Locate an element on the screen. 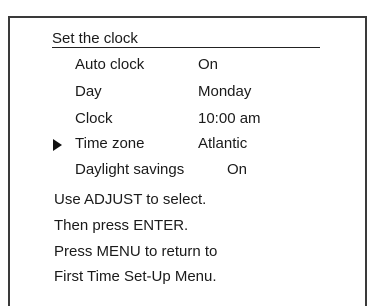 Image resolution: width=377 pixels, height=306 pixels. row-value: 10:00 am is located at coordinates (229, 118).